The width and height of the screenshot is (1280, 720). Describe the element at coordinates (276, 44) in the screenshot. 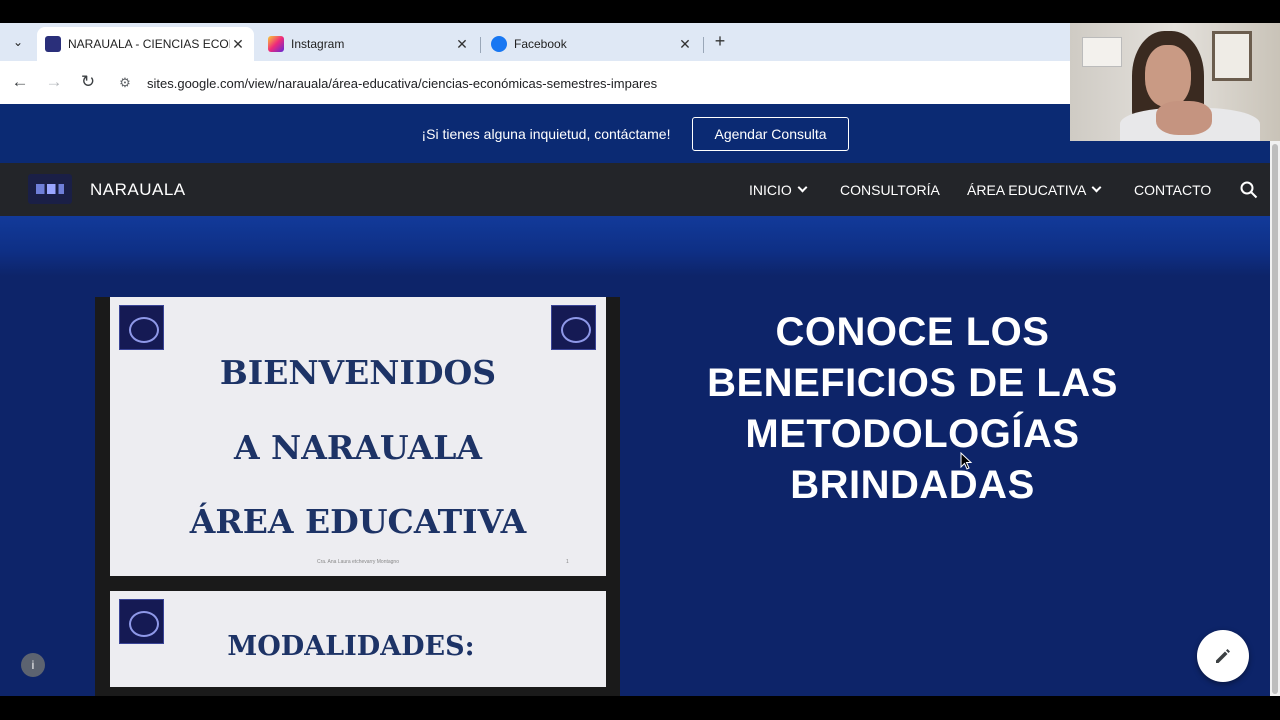

I see `instagram-icon` at that location.